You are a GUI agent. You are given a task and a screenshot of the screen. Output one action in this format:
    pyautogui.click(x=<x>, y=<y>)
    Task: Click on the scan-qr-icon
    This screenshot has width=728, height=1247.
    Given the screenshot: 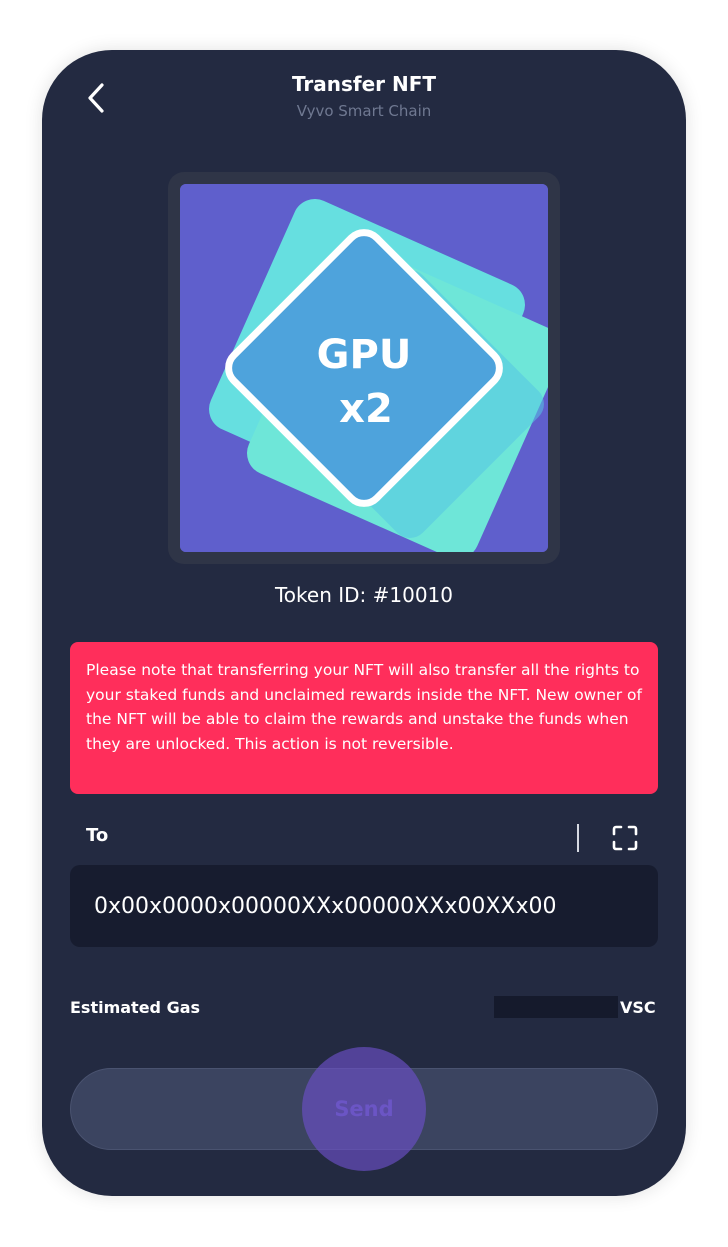 What is the action you would take?
    pyautogui.click(x=625, y=838)
    